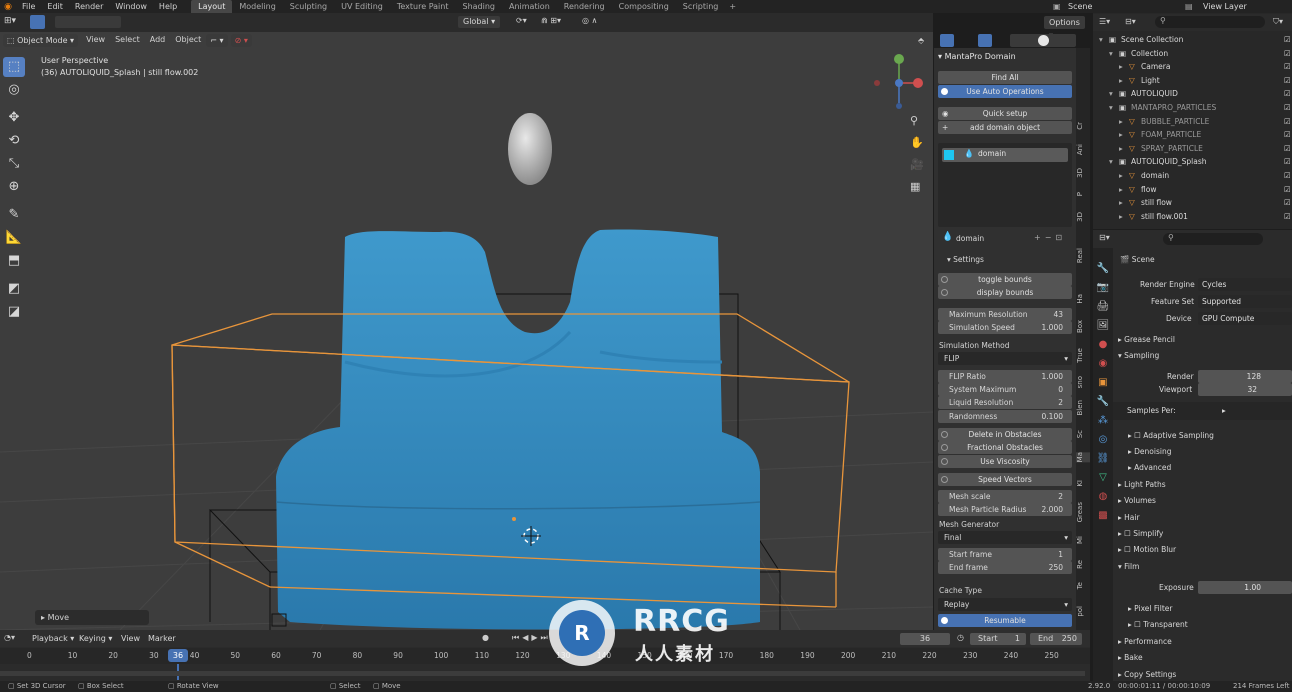  Describe the element at coordinates (998, 639) in the screenshot. I see `start-frame-timeline-field: Start 1` at that location.